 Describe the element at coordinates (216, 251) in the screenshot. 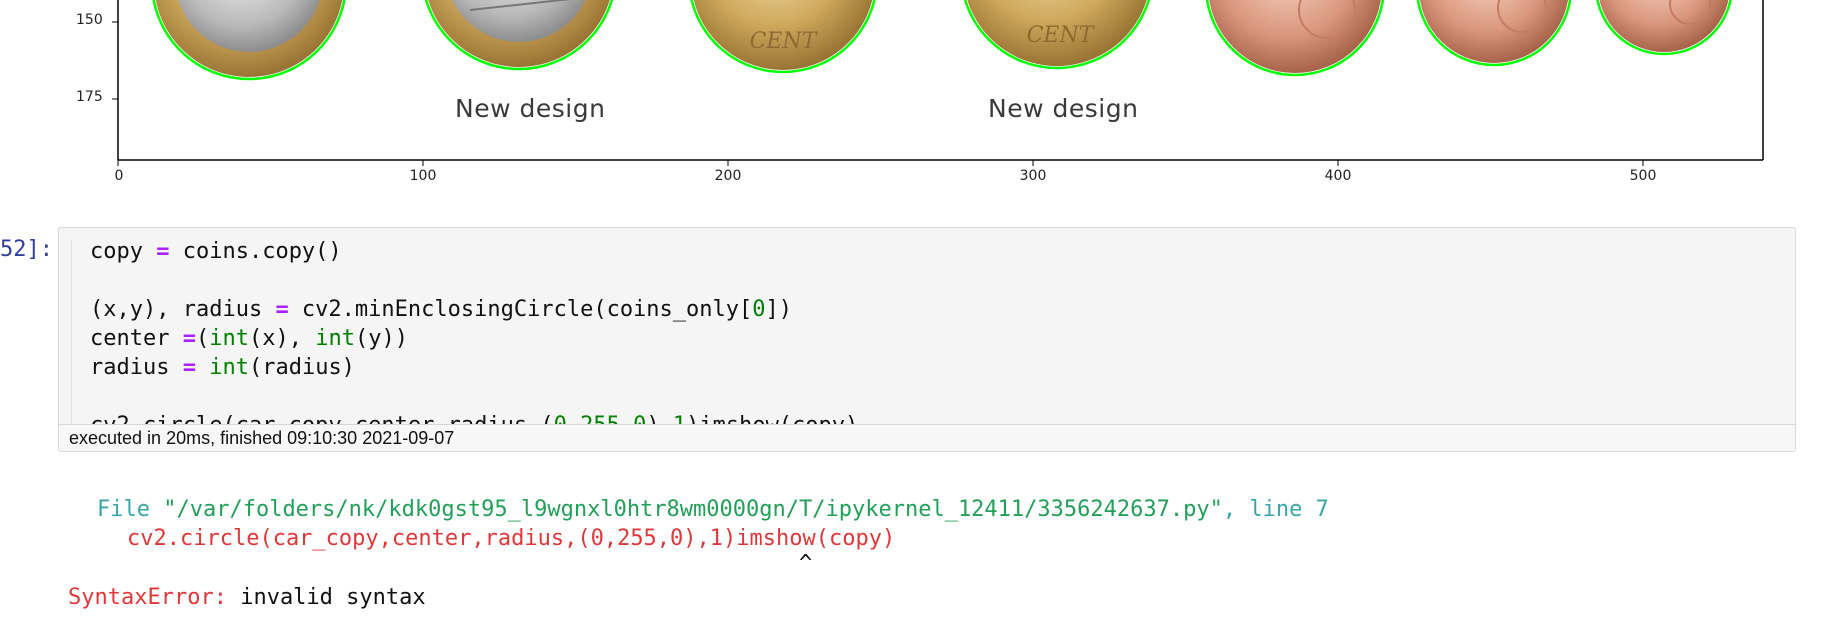

I see `code-line: copy = coins.copy()` at that location.